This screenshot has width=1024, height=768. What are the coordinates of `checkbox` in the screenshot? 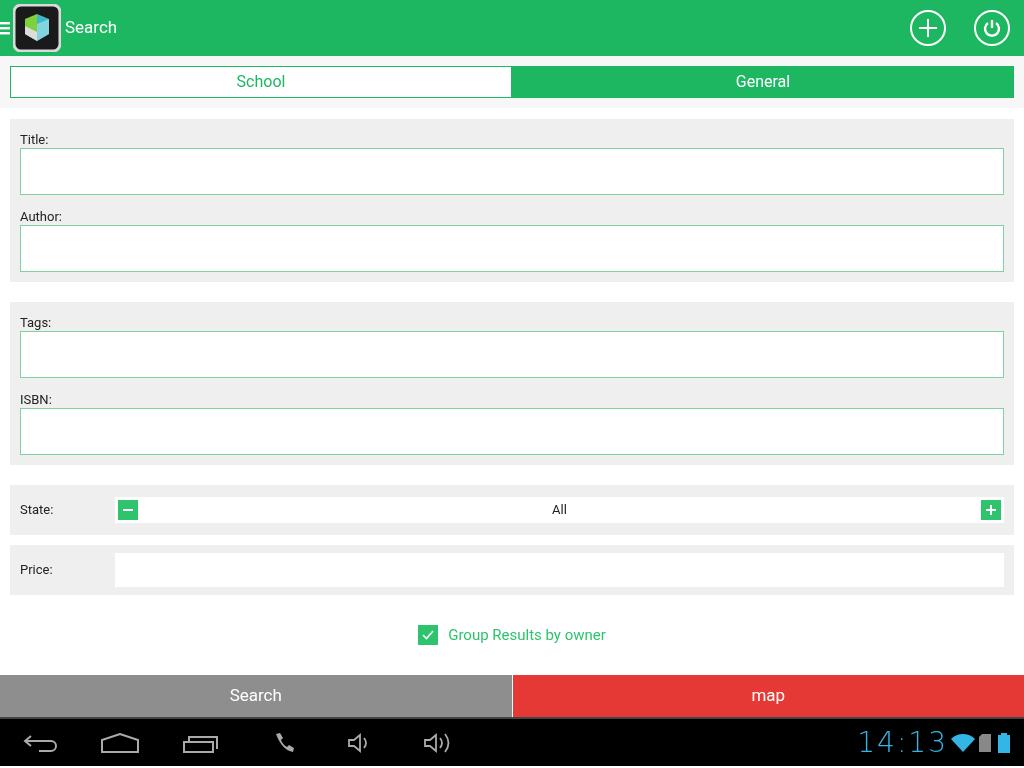 It's located at (428, 635).